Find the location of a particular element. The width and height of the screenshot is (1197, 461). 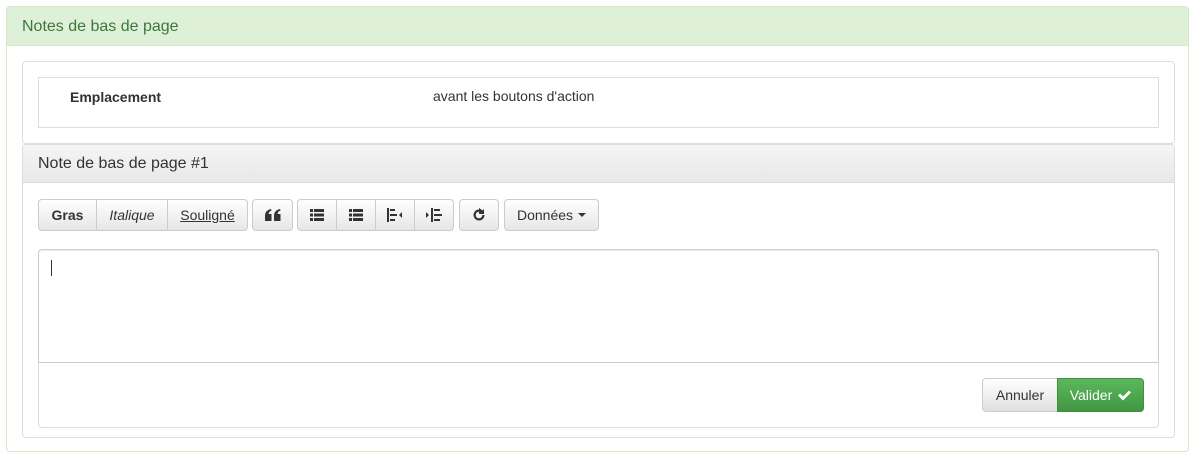

quote-group is located at coordinates (272, 215).